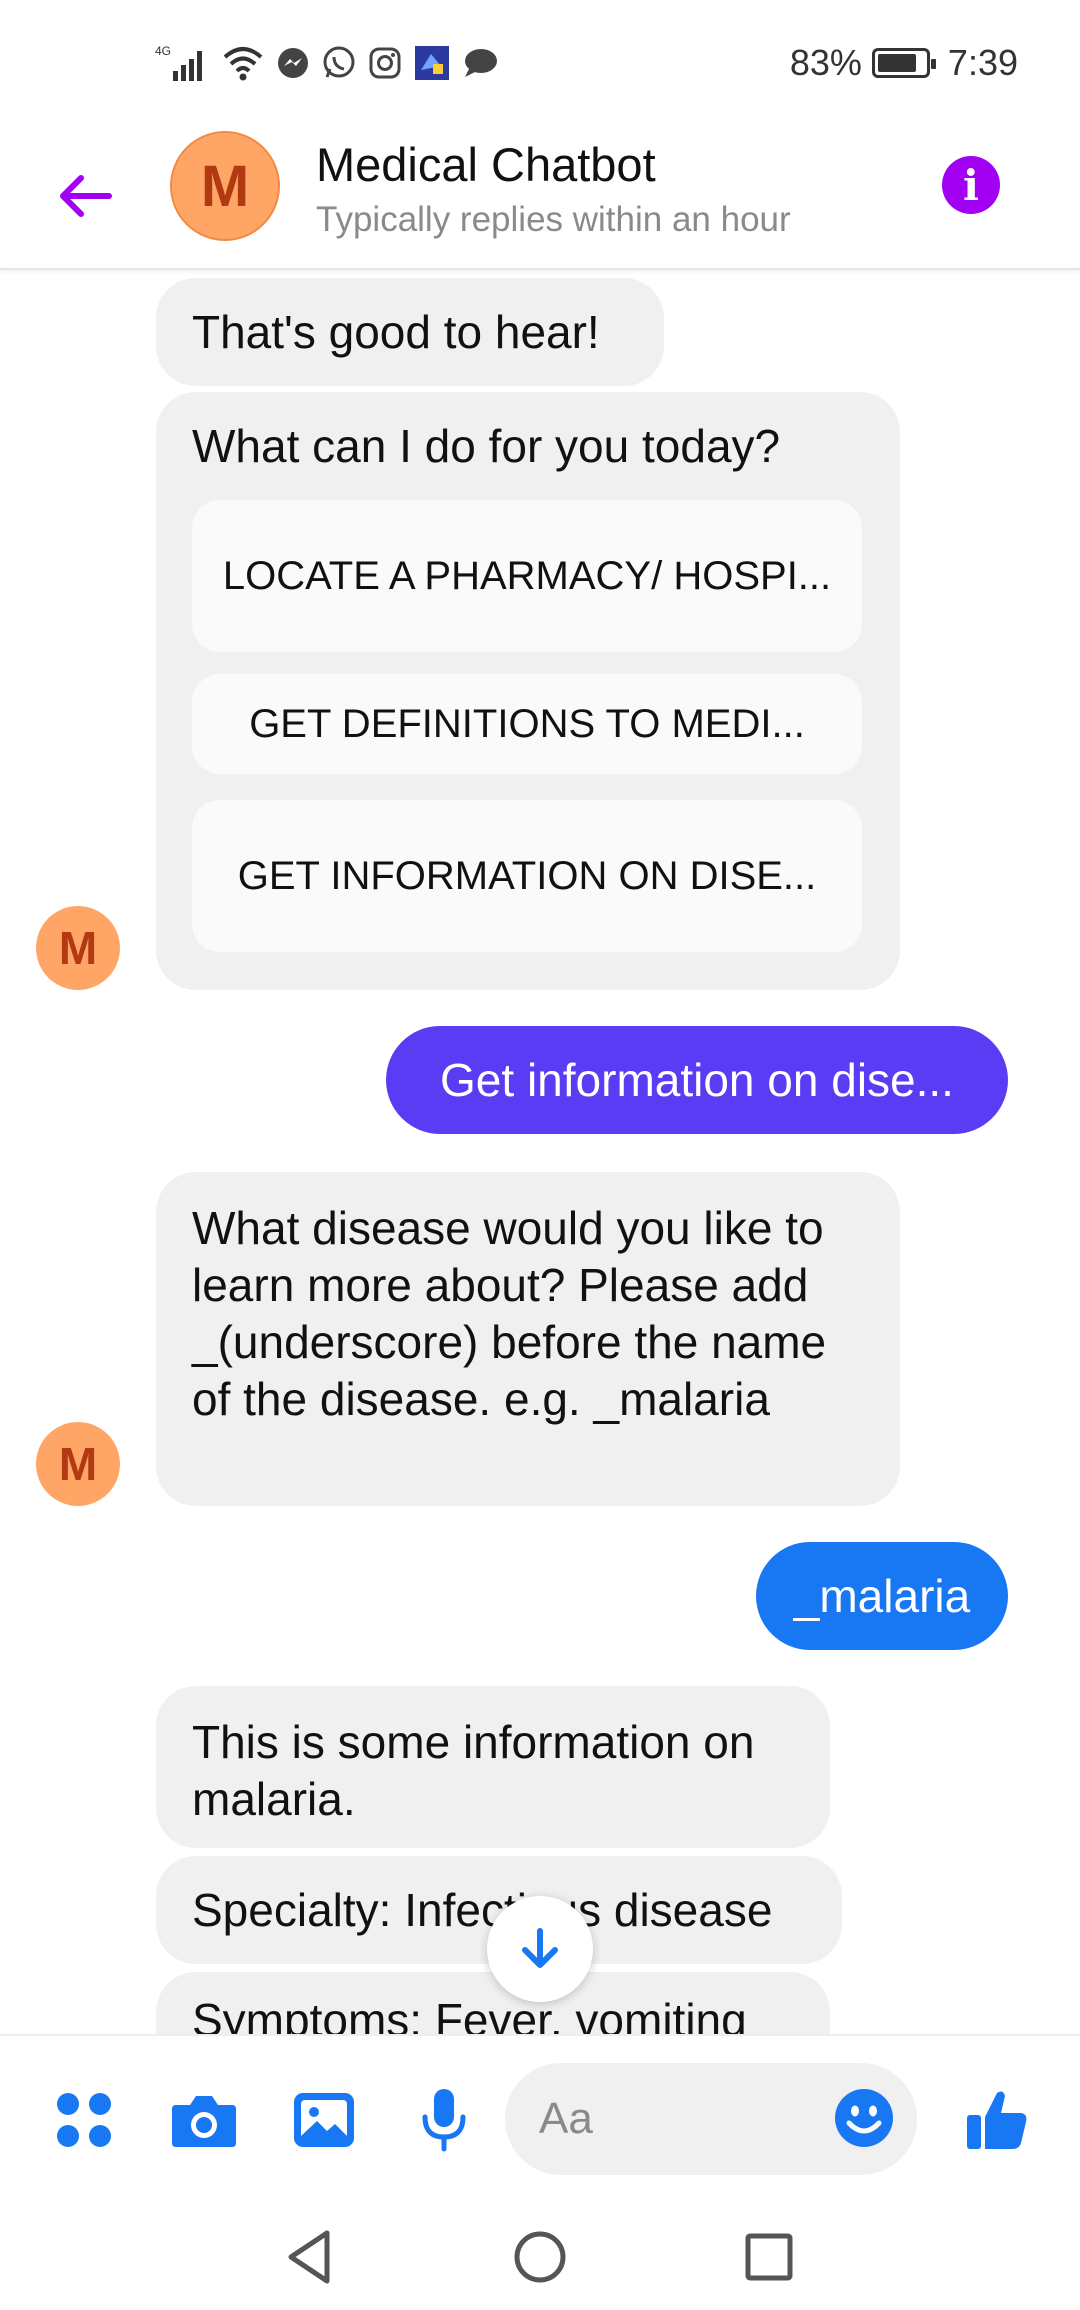 The height and width of the screenshot is (2310, 1080). I want to click on info-icon: i, so click(971, 185).